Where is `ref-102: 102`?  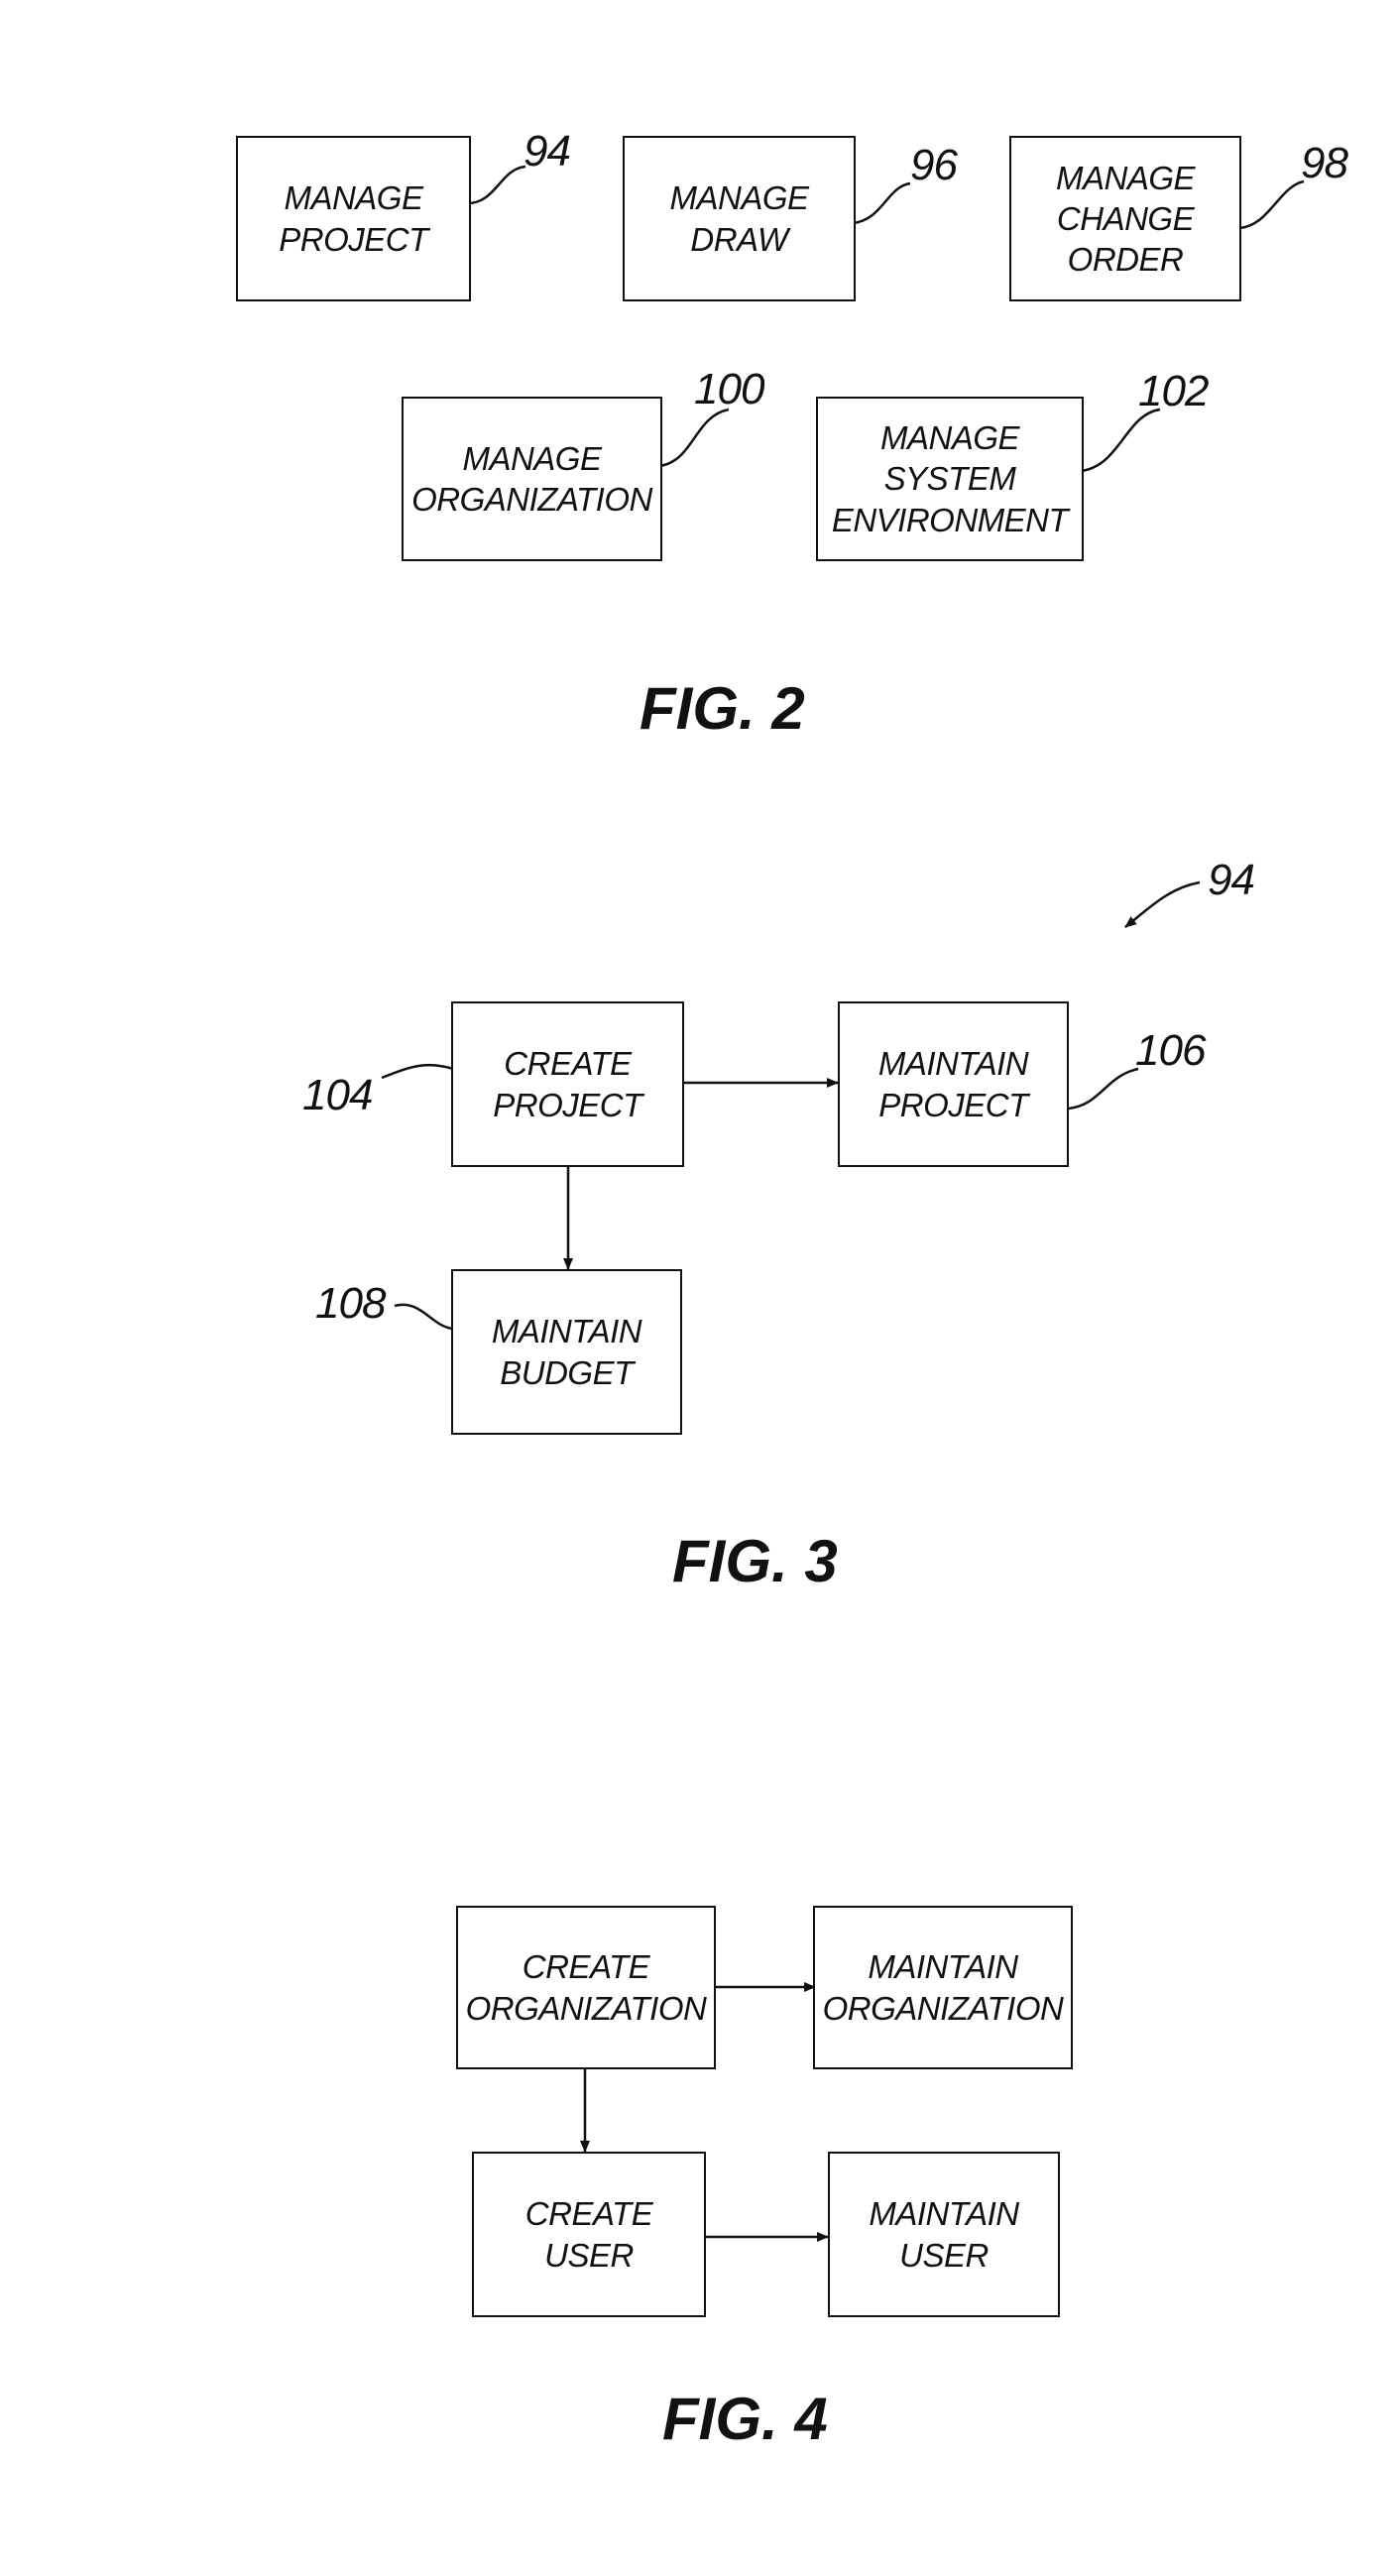
ref-102: 102 is located at coordinates (1173, 391).